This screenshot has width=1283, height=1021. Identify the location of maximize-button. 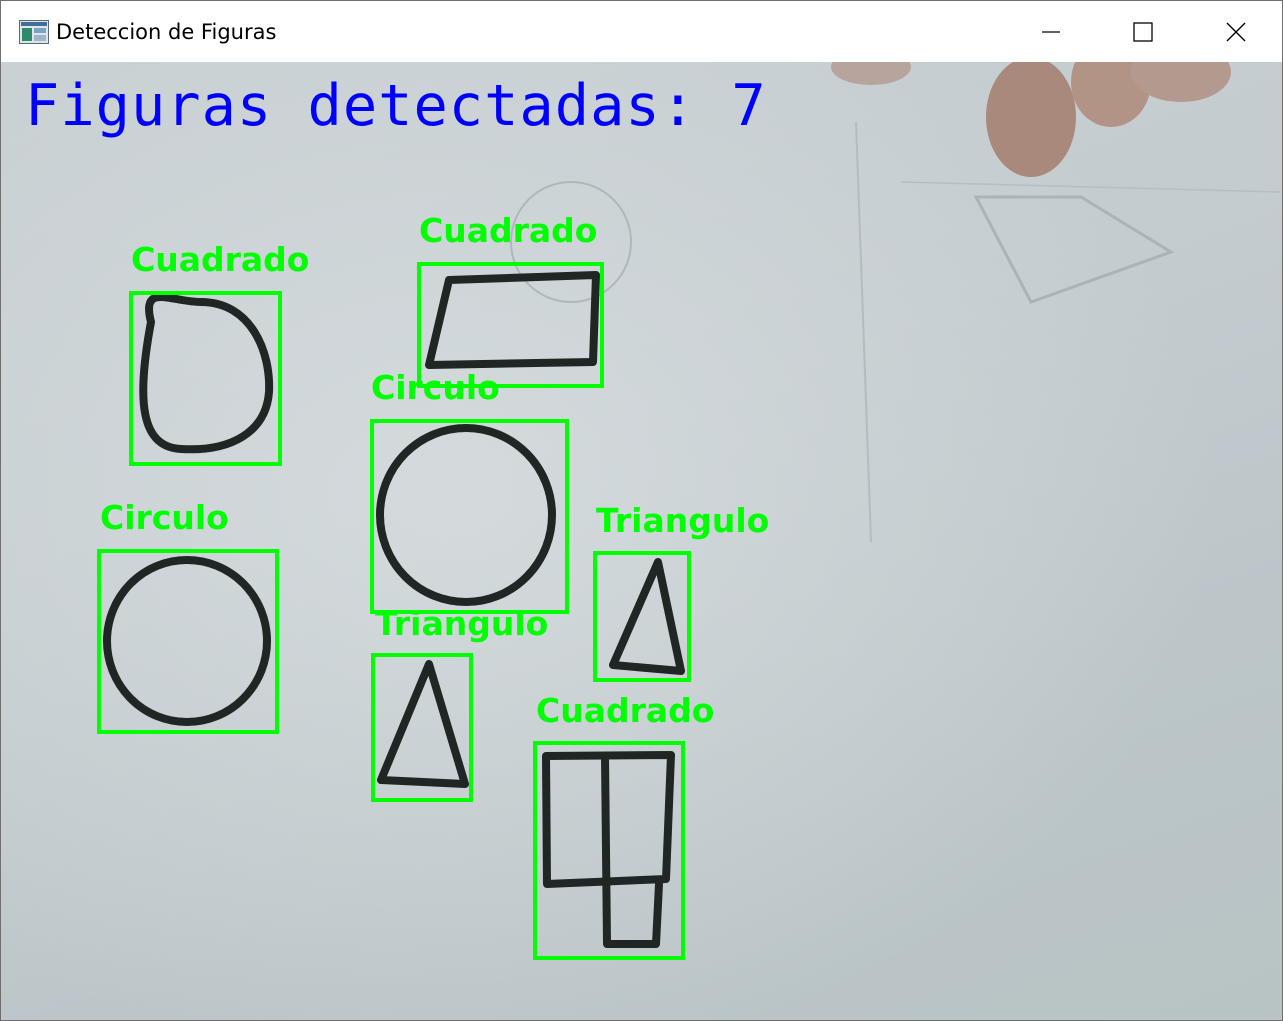
(1143, 31).